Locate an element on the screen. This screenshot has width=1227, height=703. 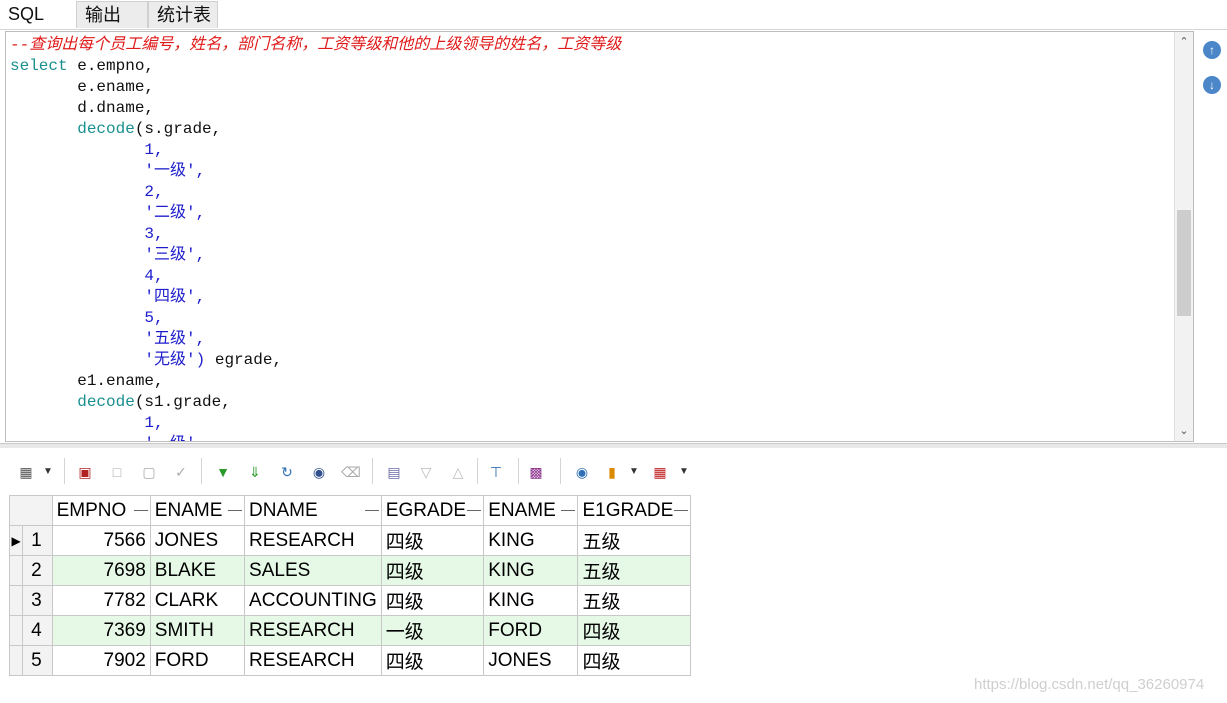
table-row: 2 7698 BLAKE SALES 四级 KING 五级 is located at coordinates (349, 570).